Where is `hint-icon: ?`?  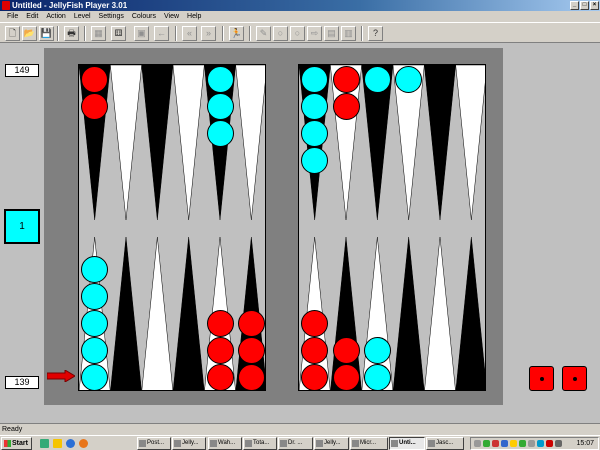
hint-icon: ? is located at coordinates (375, 33).